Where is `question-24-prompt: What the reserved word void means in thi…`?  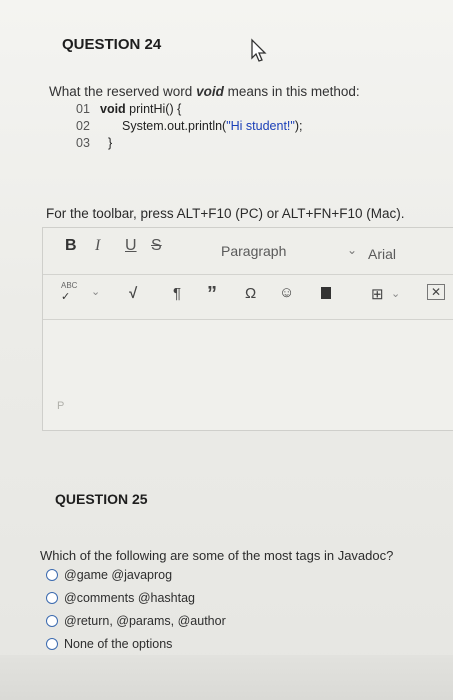 question-24-prompt: What the reserved word void means in thi… is located at coordinates (204, 91).